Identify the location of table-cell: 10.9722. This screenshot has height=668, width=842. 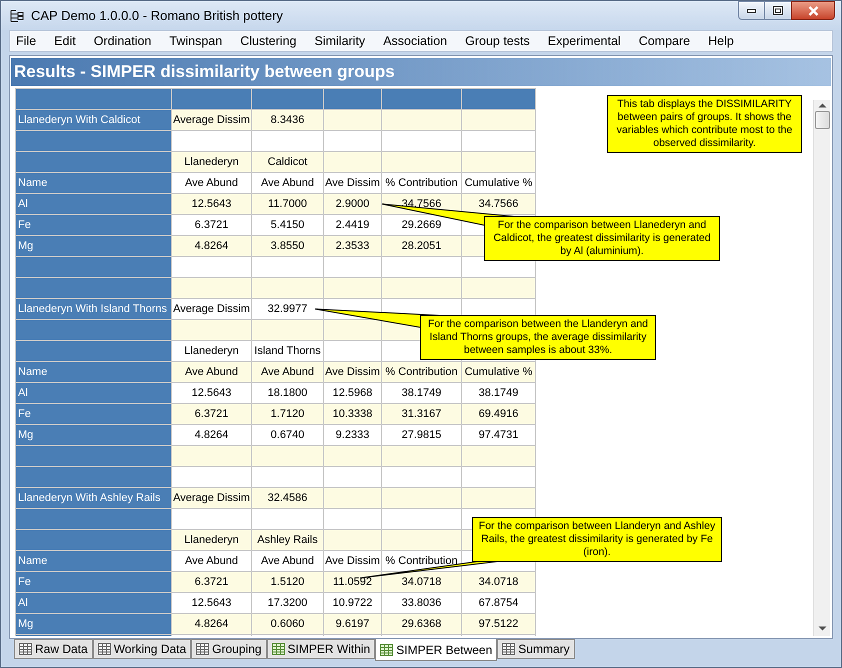
(353, 603).